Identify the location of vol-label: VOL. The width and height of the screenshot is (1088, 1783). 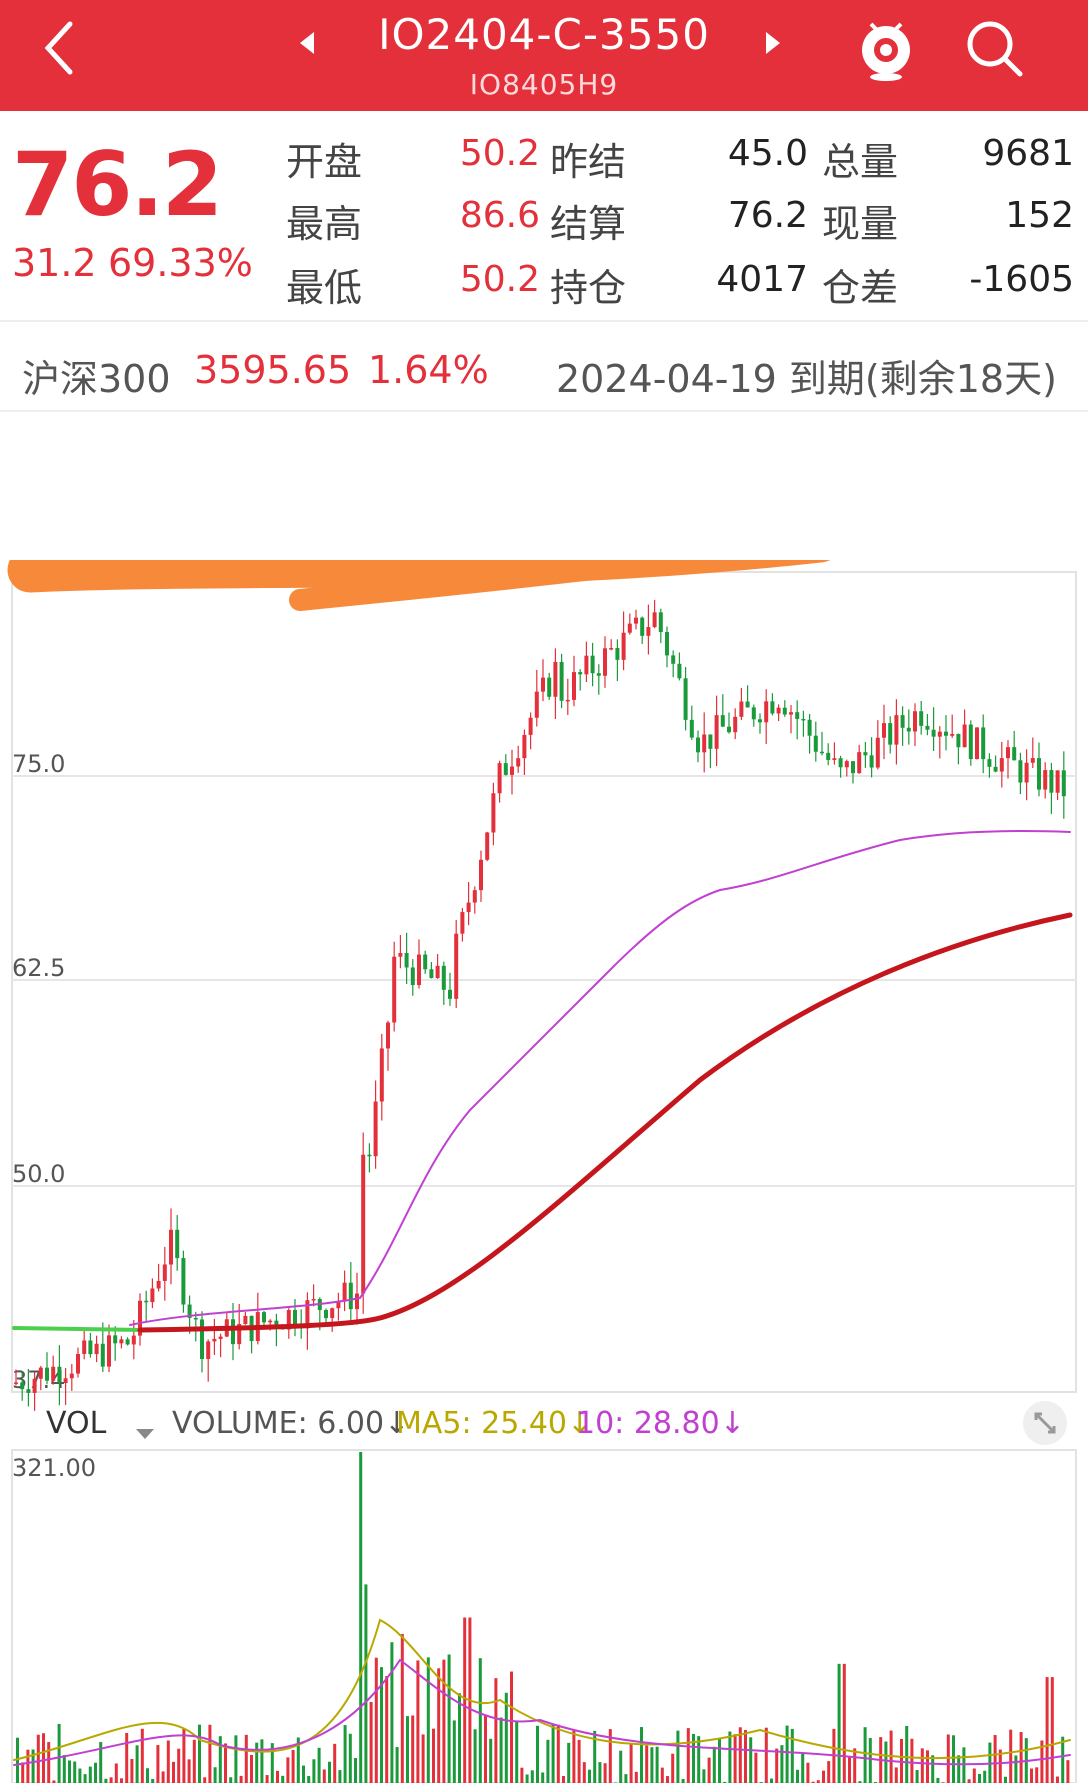
(76, 1423).